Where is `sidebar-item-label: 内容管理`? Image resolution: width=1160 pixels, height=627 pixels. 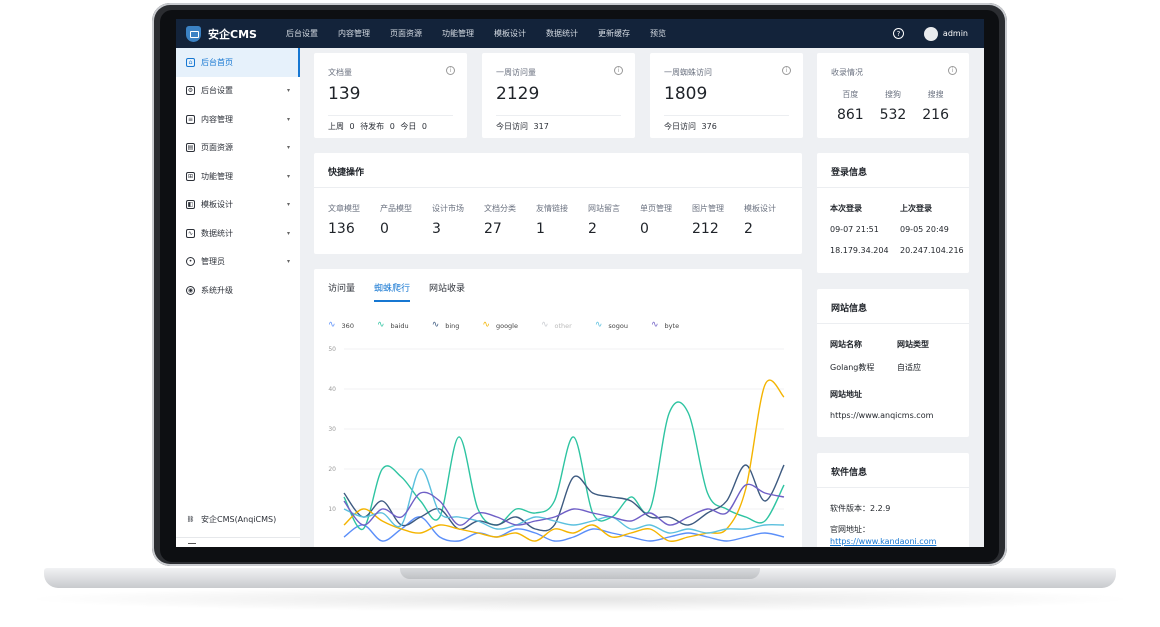 sidebar-item-label: 内容管理 is located at coordinates (217, 119).